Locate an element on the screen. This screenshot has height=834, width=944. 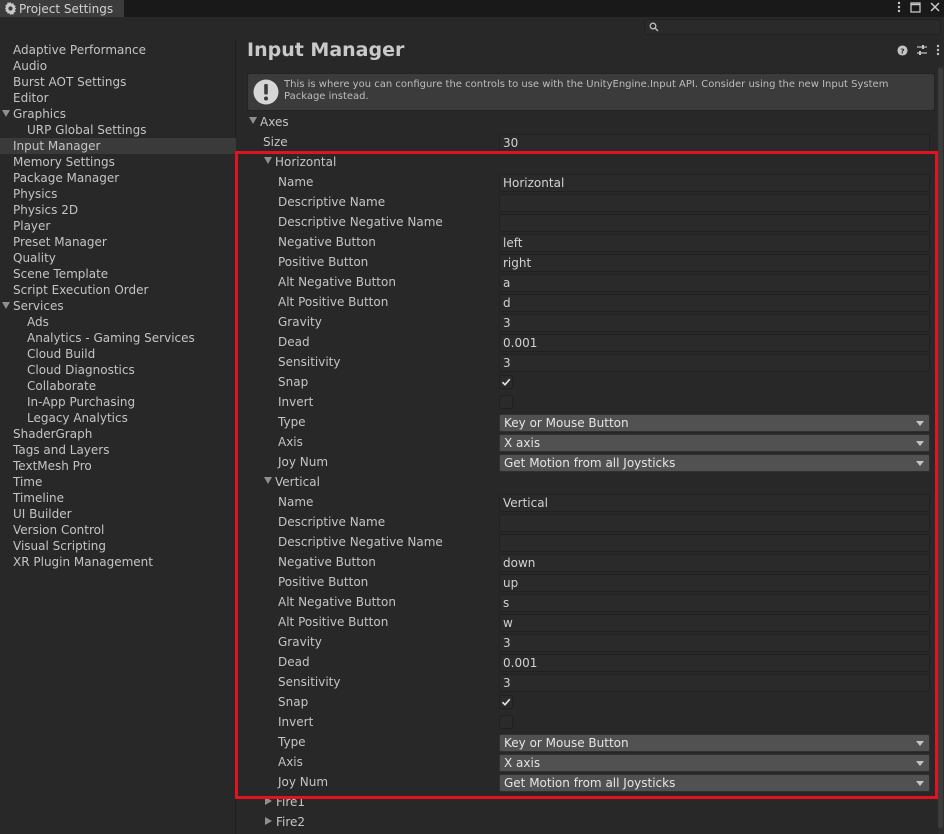
sidebar-item-audio: Audio is located at coordinates (118, 66).